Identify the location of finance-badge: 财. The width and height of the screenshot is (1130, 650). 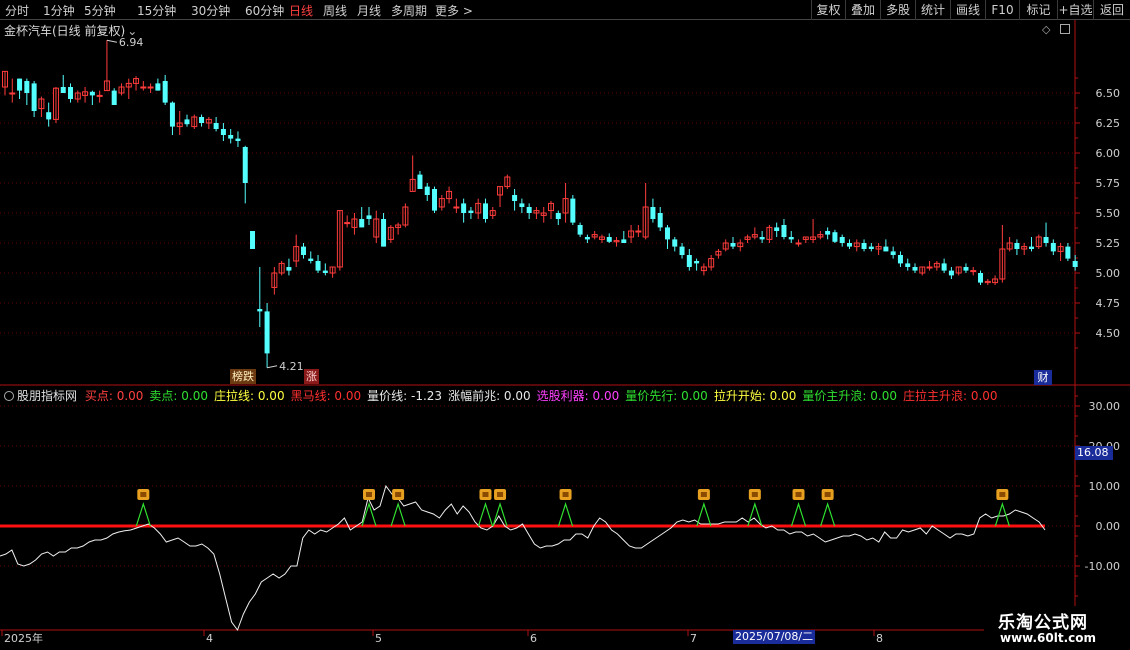
(1043, 377).